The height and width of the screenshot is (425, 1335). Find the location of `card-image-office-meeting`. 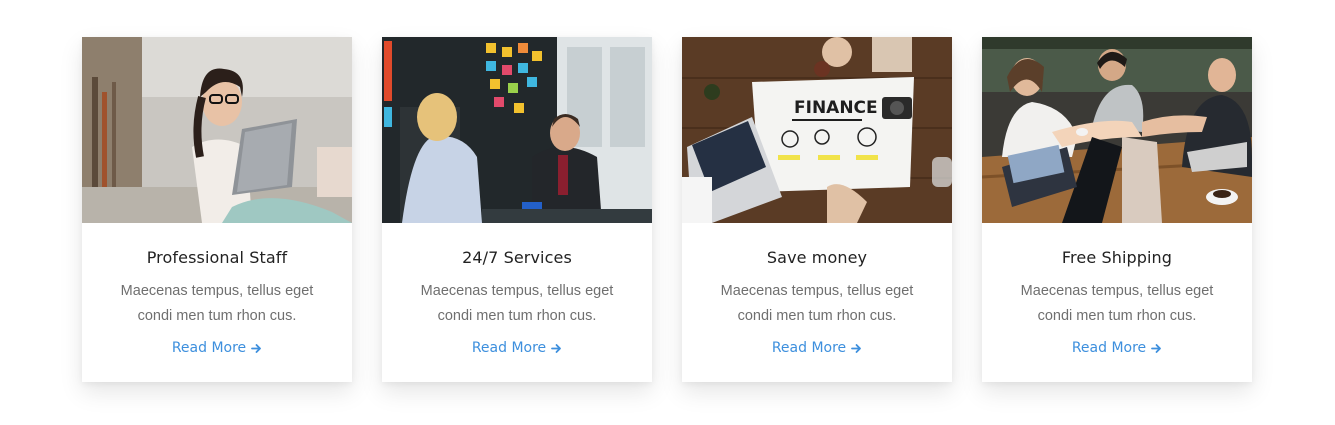

card-image-office-meeting is located at coordinates (517, 130).